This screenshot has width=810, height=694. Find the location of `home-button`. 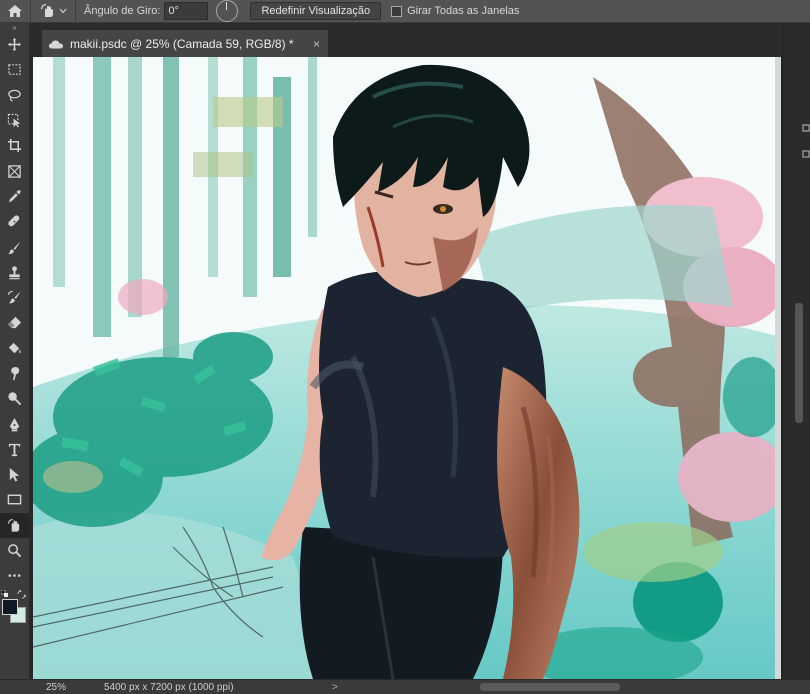

home-button is located at coordinates (15, 11).